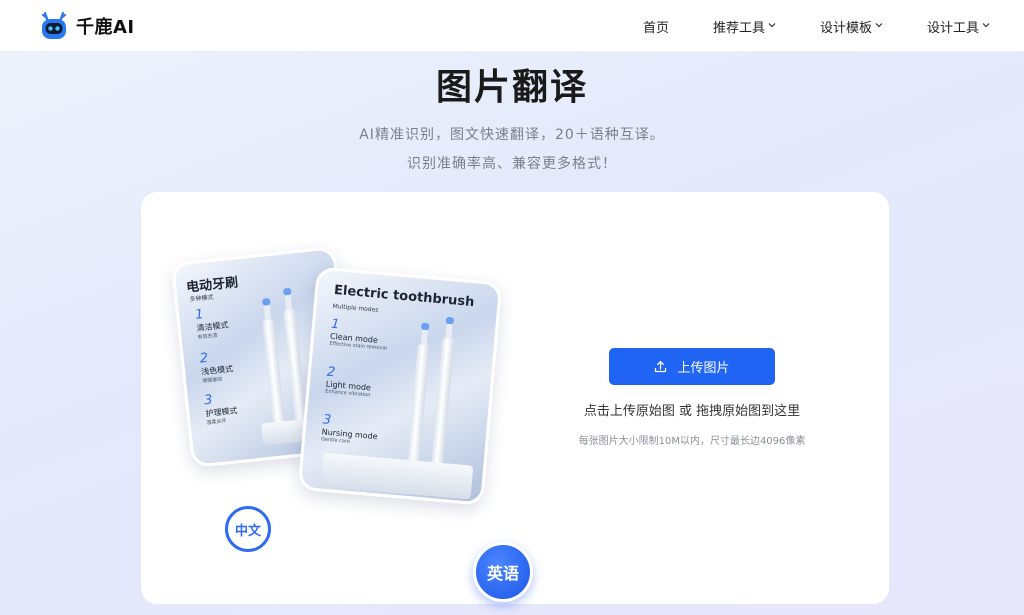  Describe the element at coordinates (692, 441) in the screenshot. I see `upload-size-limit: 每张图片大小限制10M以内，尺寸最长边4096像素` at that location.